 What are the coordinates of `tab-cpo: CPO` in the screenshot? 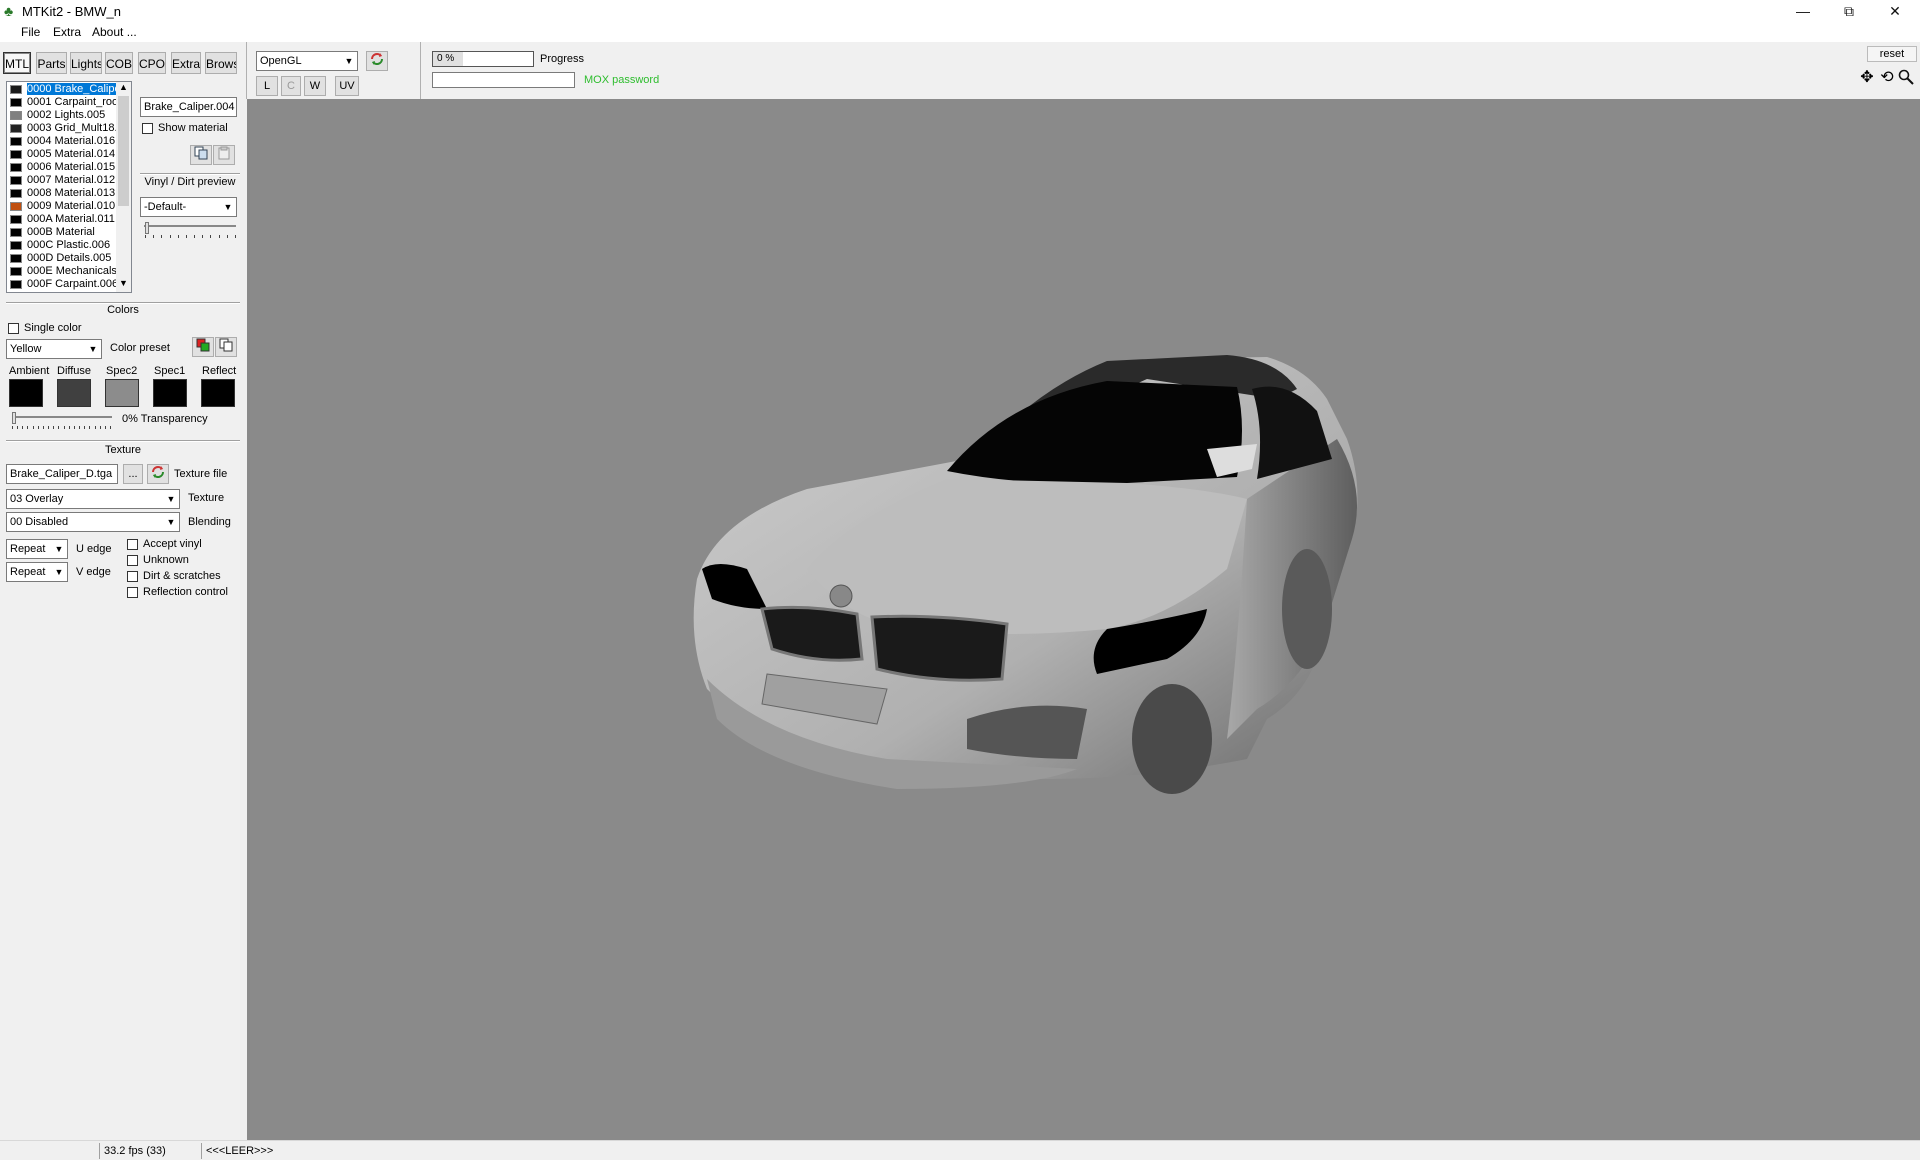 It's located at (152, 63).